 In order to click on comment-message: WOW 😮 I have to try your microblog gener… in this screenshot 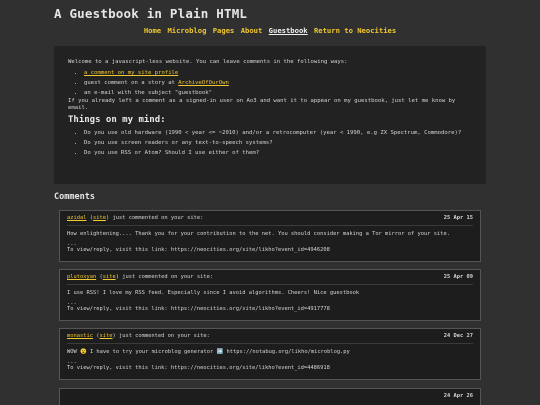, I will do `click(208, 352)`.